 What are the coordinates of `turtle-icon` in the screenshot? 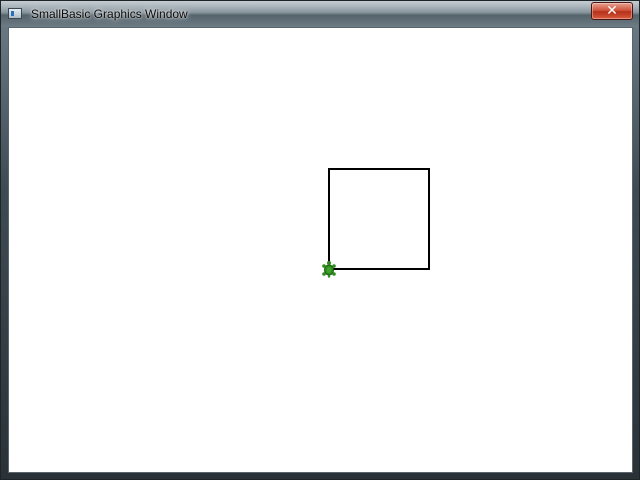 It's located at (329, 269).